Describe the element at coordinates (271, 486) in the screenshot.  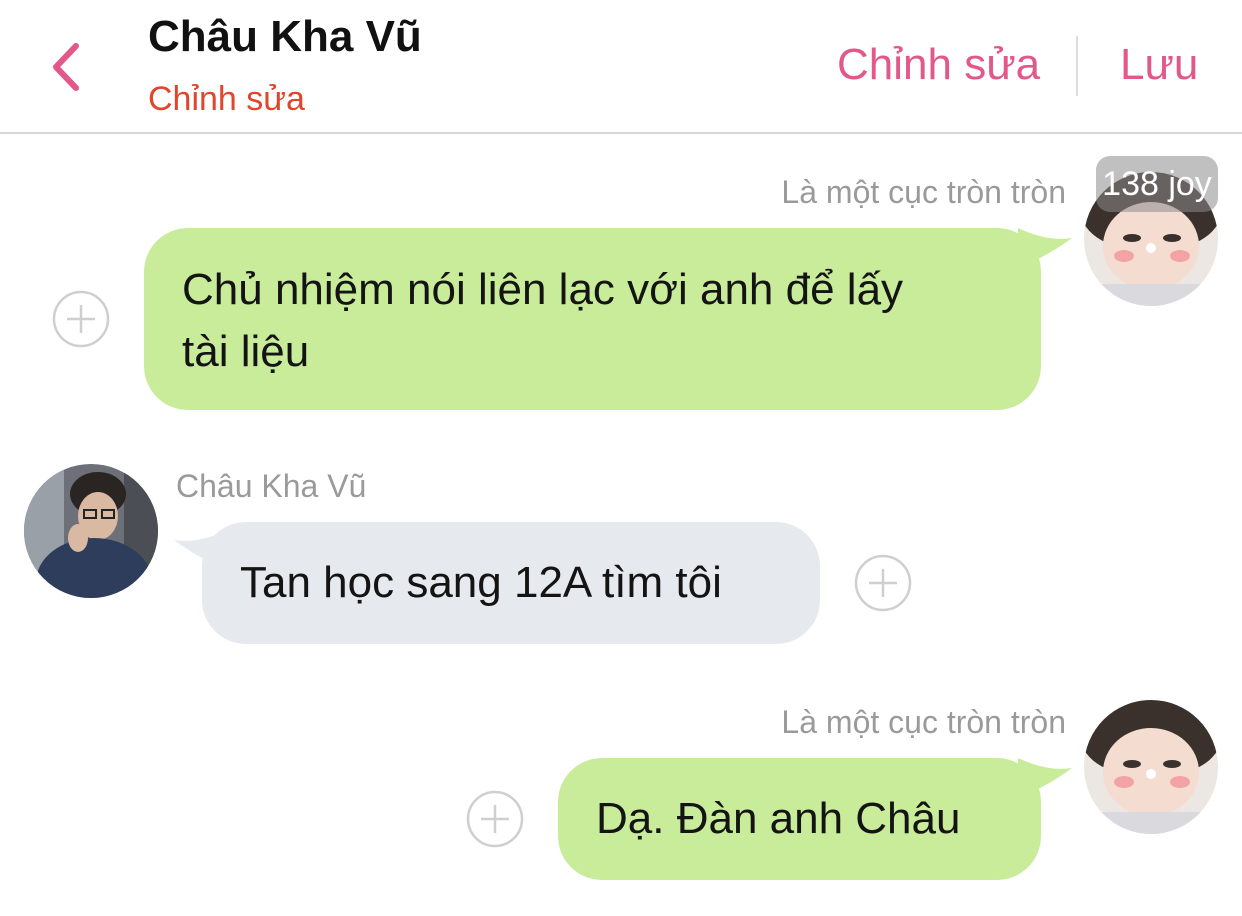
I see `sender-name: Châu Kha Vũ` at that location.